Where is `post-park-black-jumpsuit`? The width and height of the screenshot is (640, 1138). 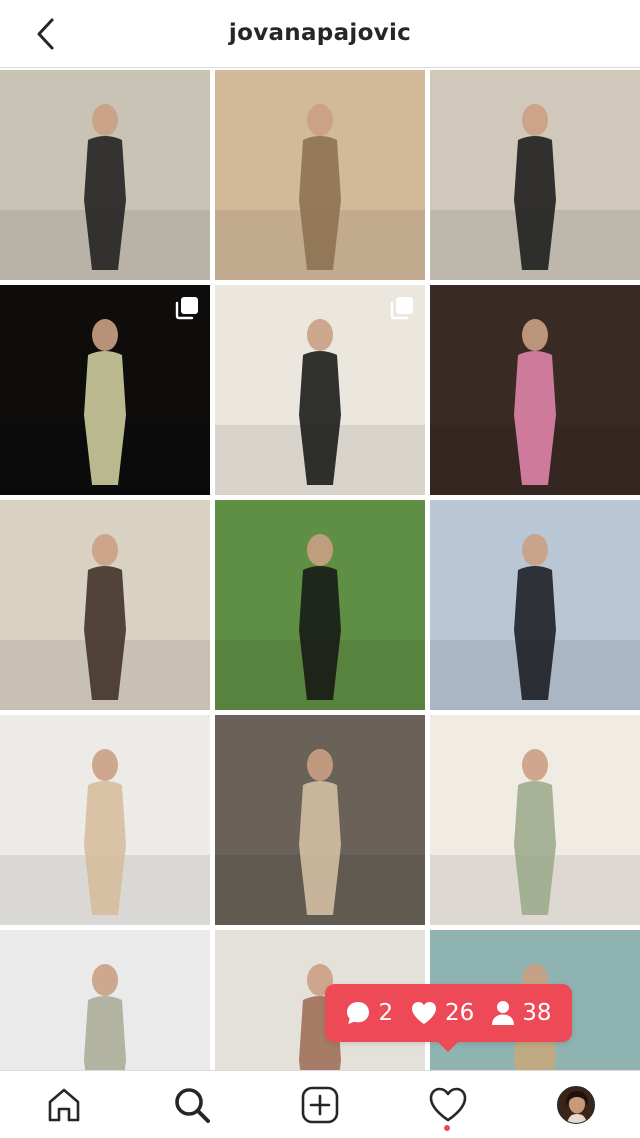
post-park-black-jumpsuit is located at coordinates (320, 605).